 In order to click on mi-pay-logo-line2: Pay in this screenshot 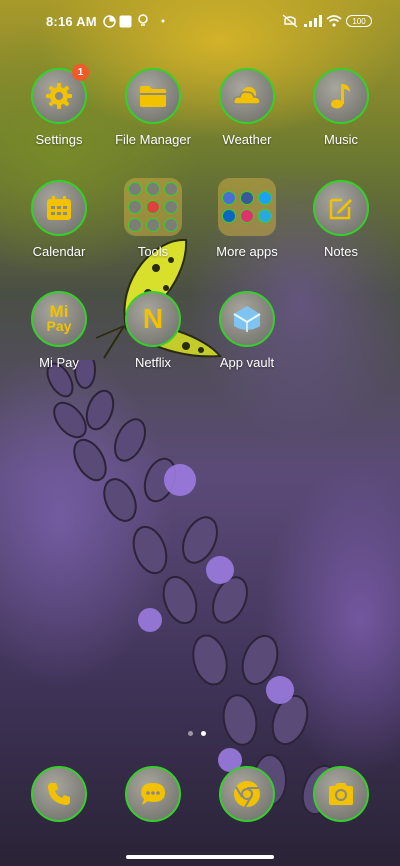, I will do `click(59, 326)`.